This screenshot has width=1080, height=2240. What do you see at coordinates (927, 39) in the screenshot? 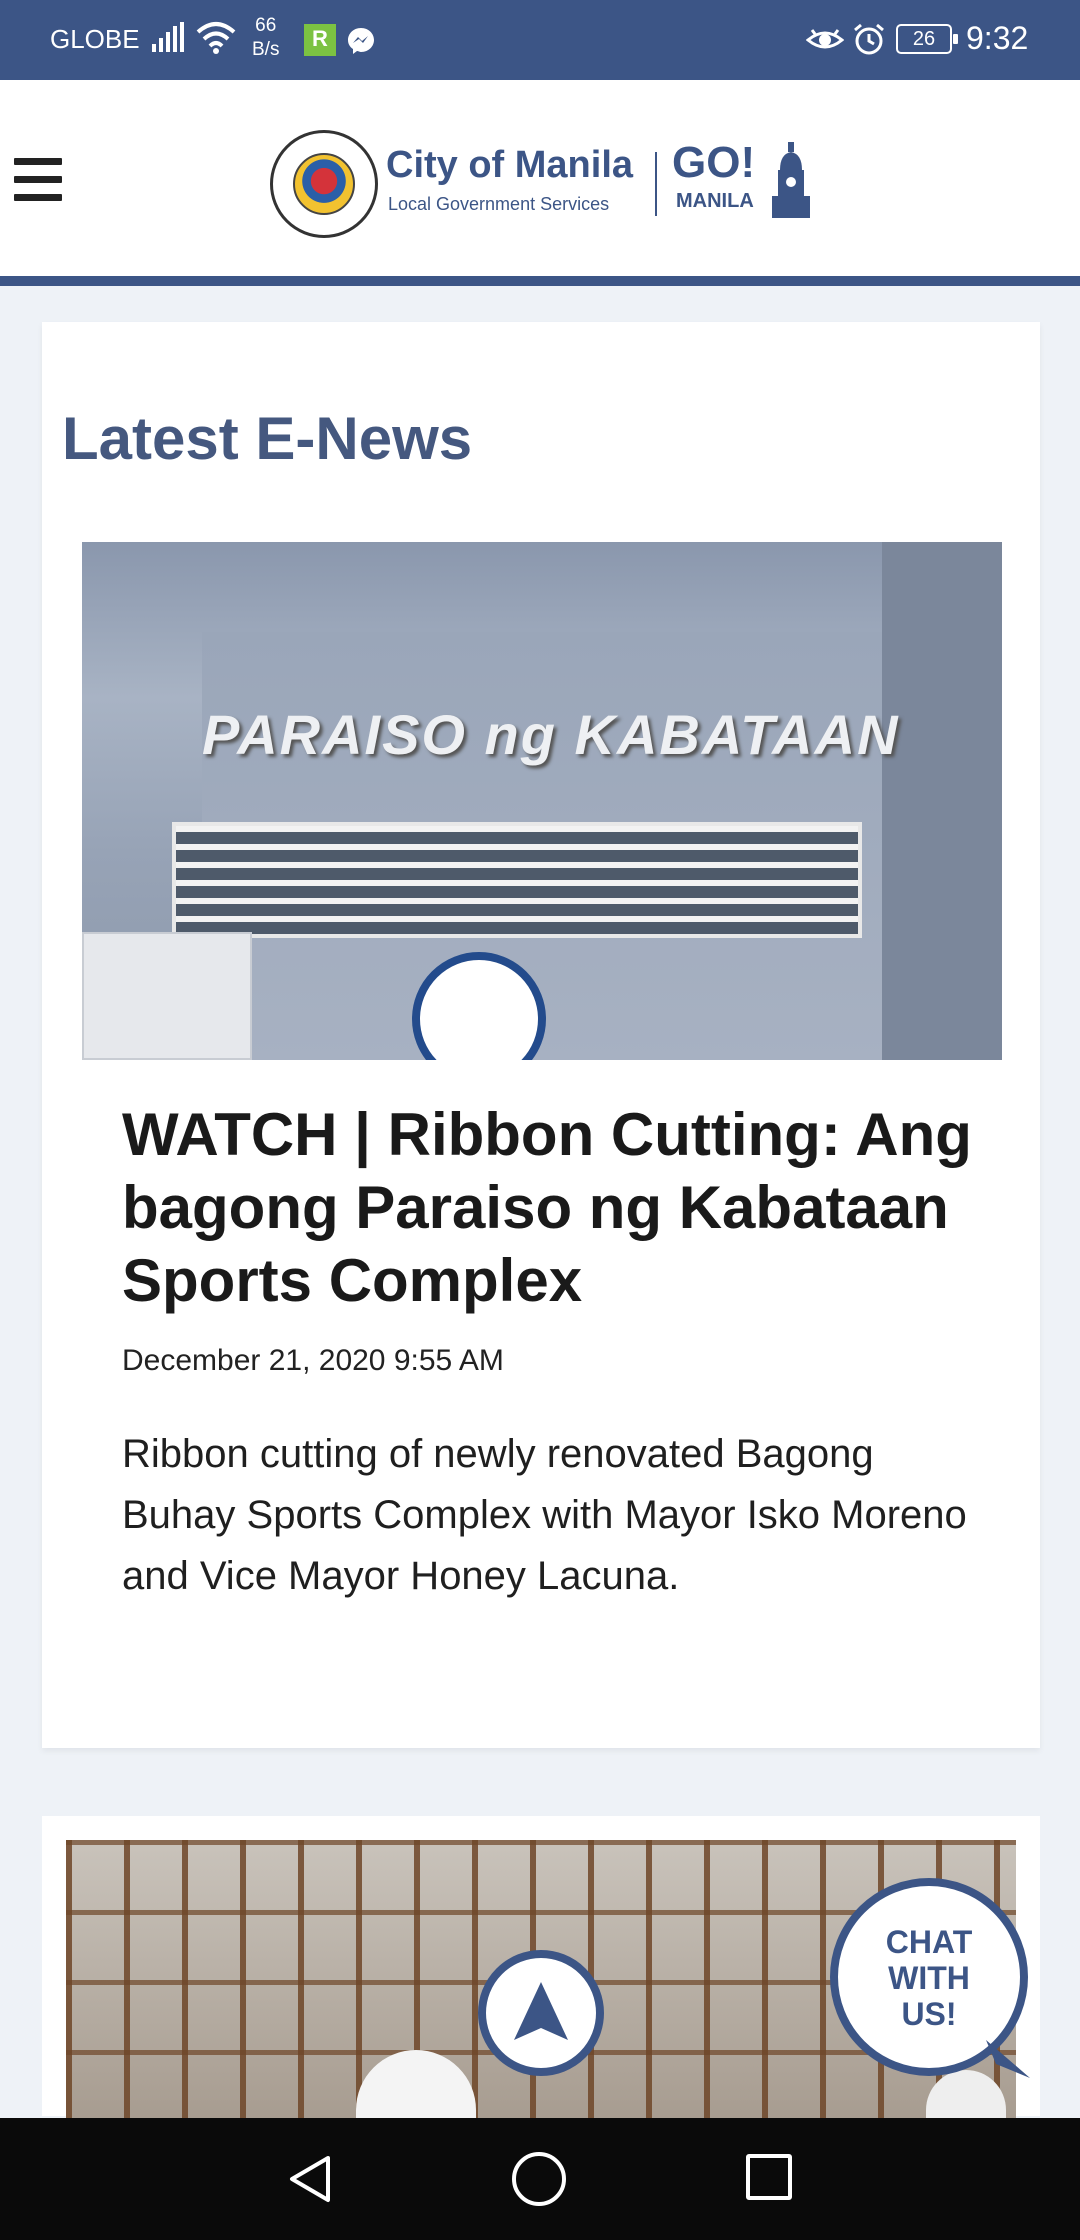
I see `battery-indicator: 26` at bounding box center [927, 39].